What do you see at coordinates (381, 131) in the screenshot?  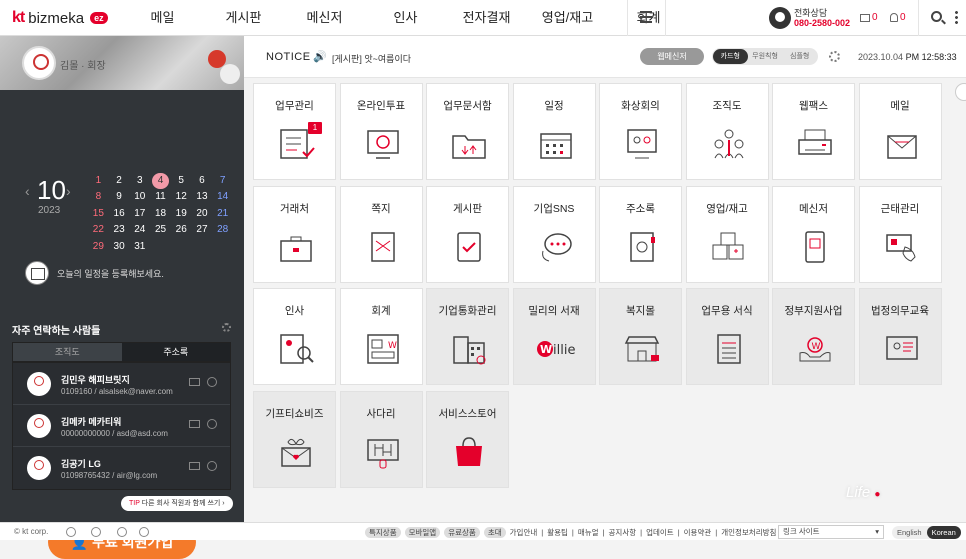 I see `tile-vote: 온라인투표` at bounding box center [381, 131].